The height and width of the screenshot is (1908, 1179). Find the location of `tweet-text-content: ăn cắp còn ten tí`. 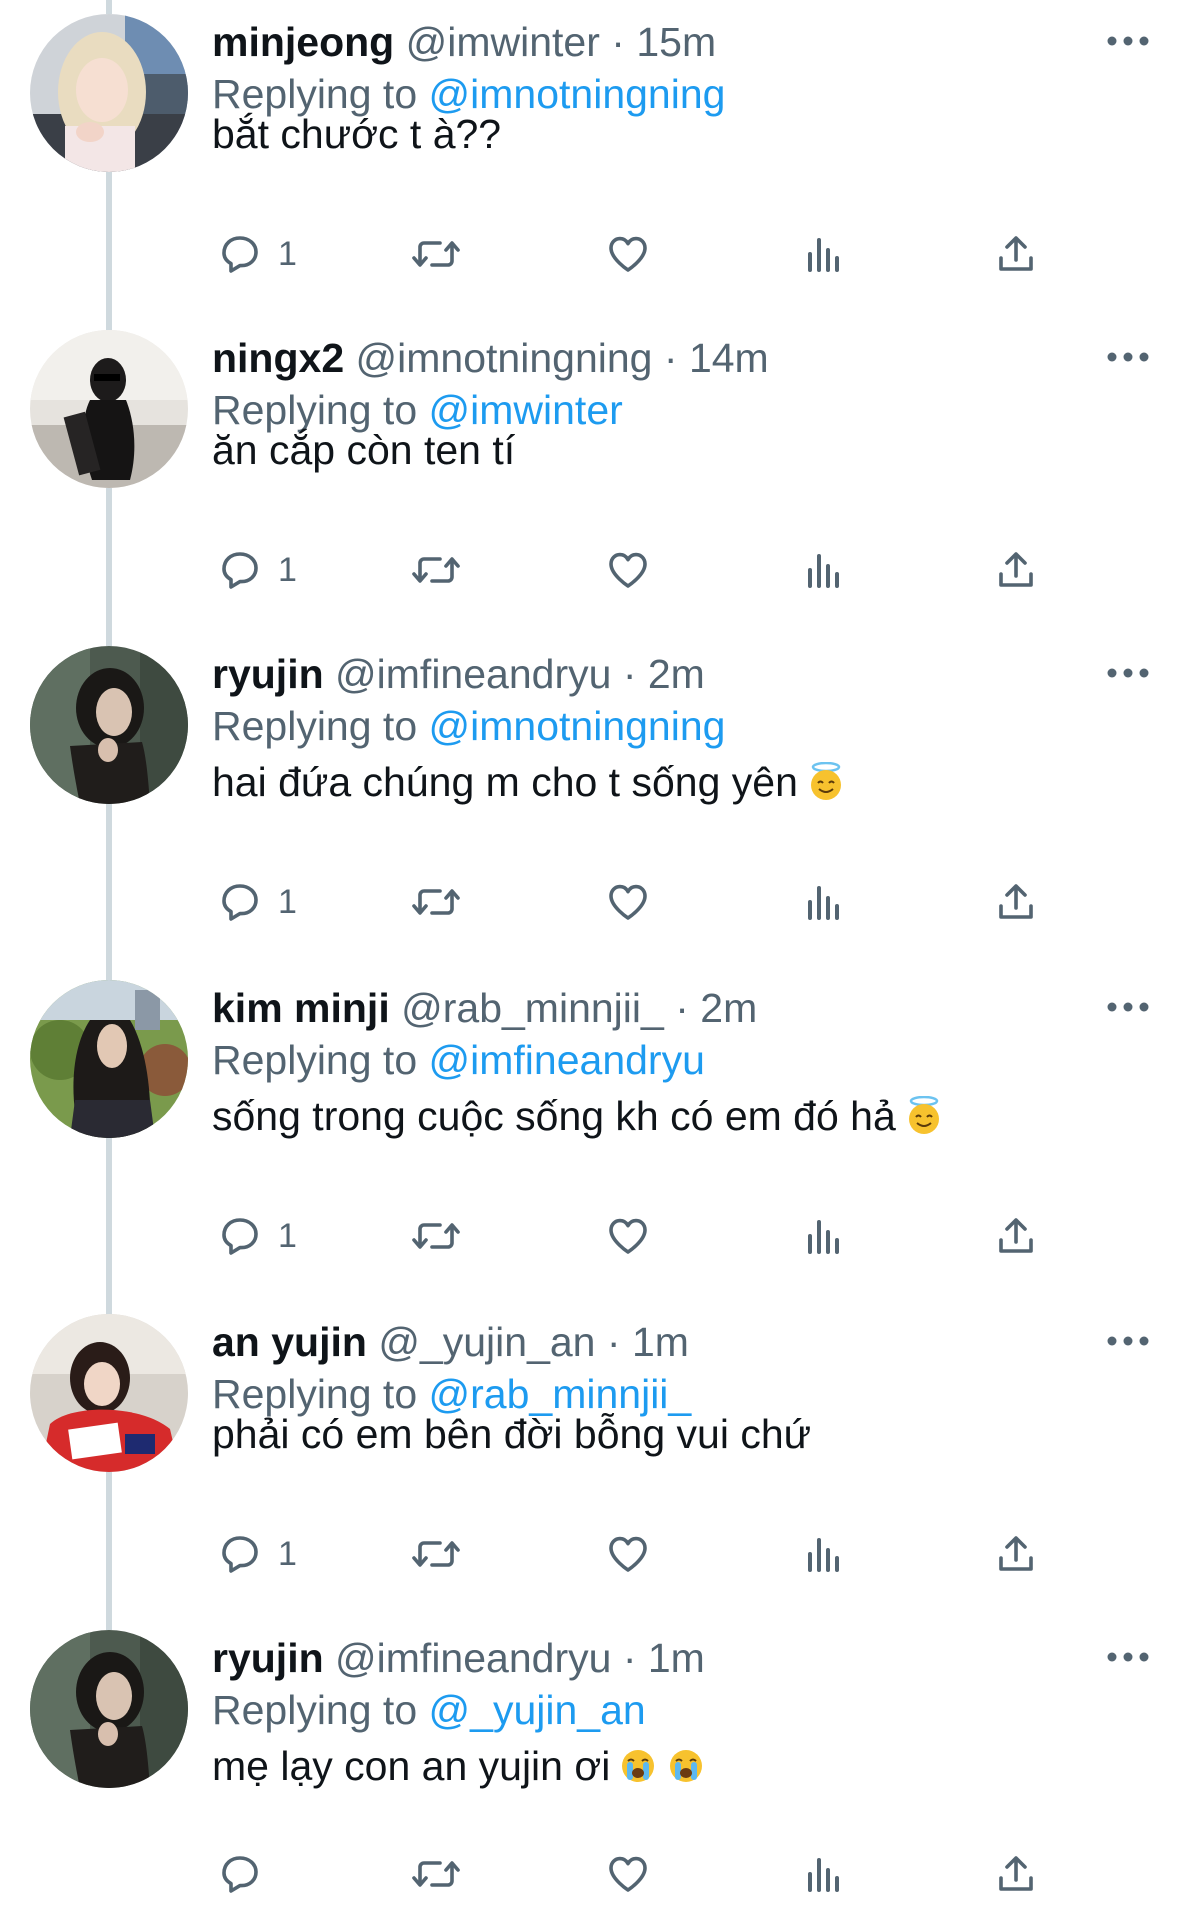

tweet-text-content: ăn cắp còn ten tí is located at coordinates (364, 450).